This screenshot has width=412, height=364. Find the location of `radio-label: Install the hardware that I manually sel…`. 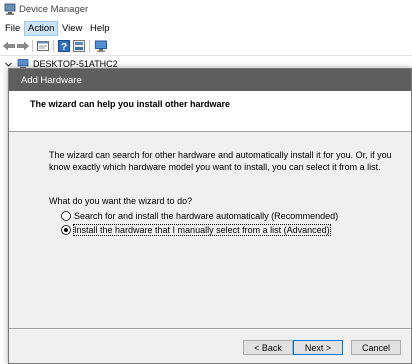

radio-label: Install the hardware that I manually sel… is located at coordinates (202, 230).